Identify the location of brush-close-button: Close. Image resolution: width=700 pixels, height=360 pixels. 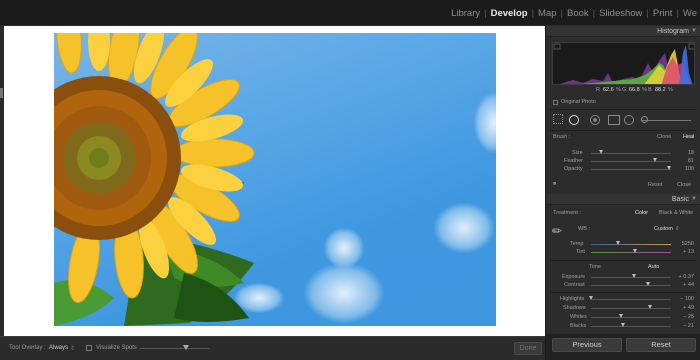
(684, 185).